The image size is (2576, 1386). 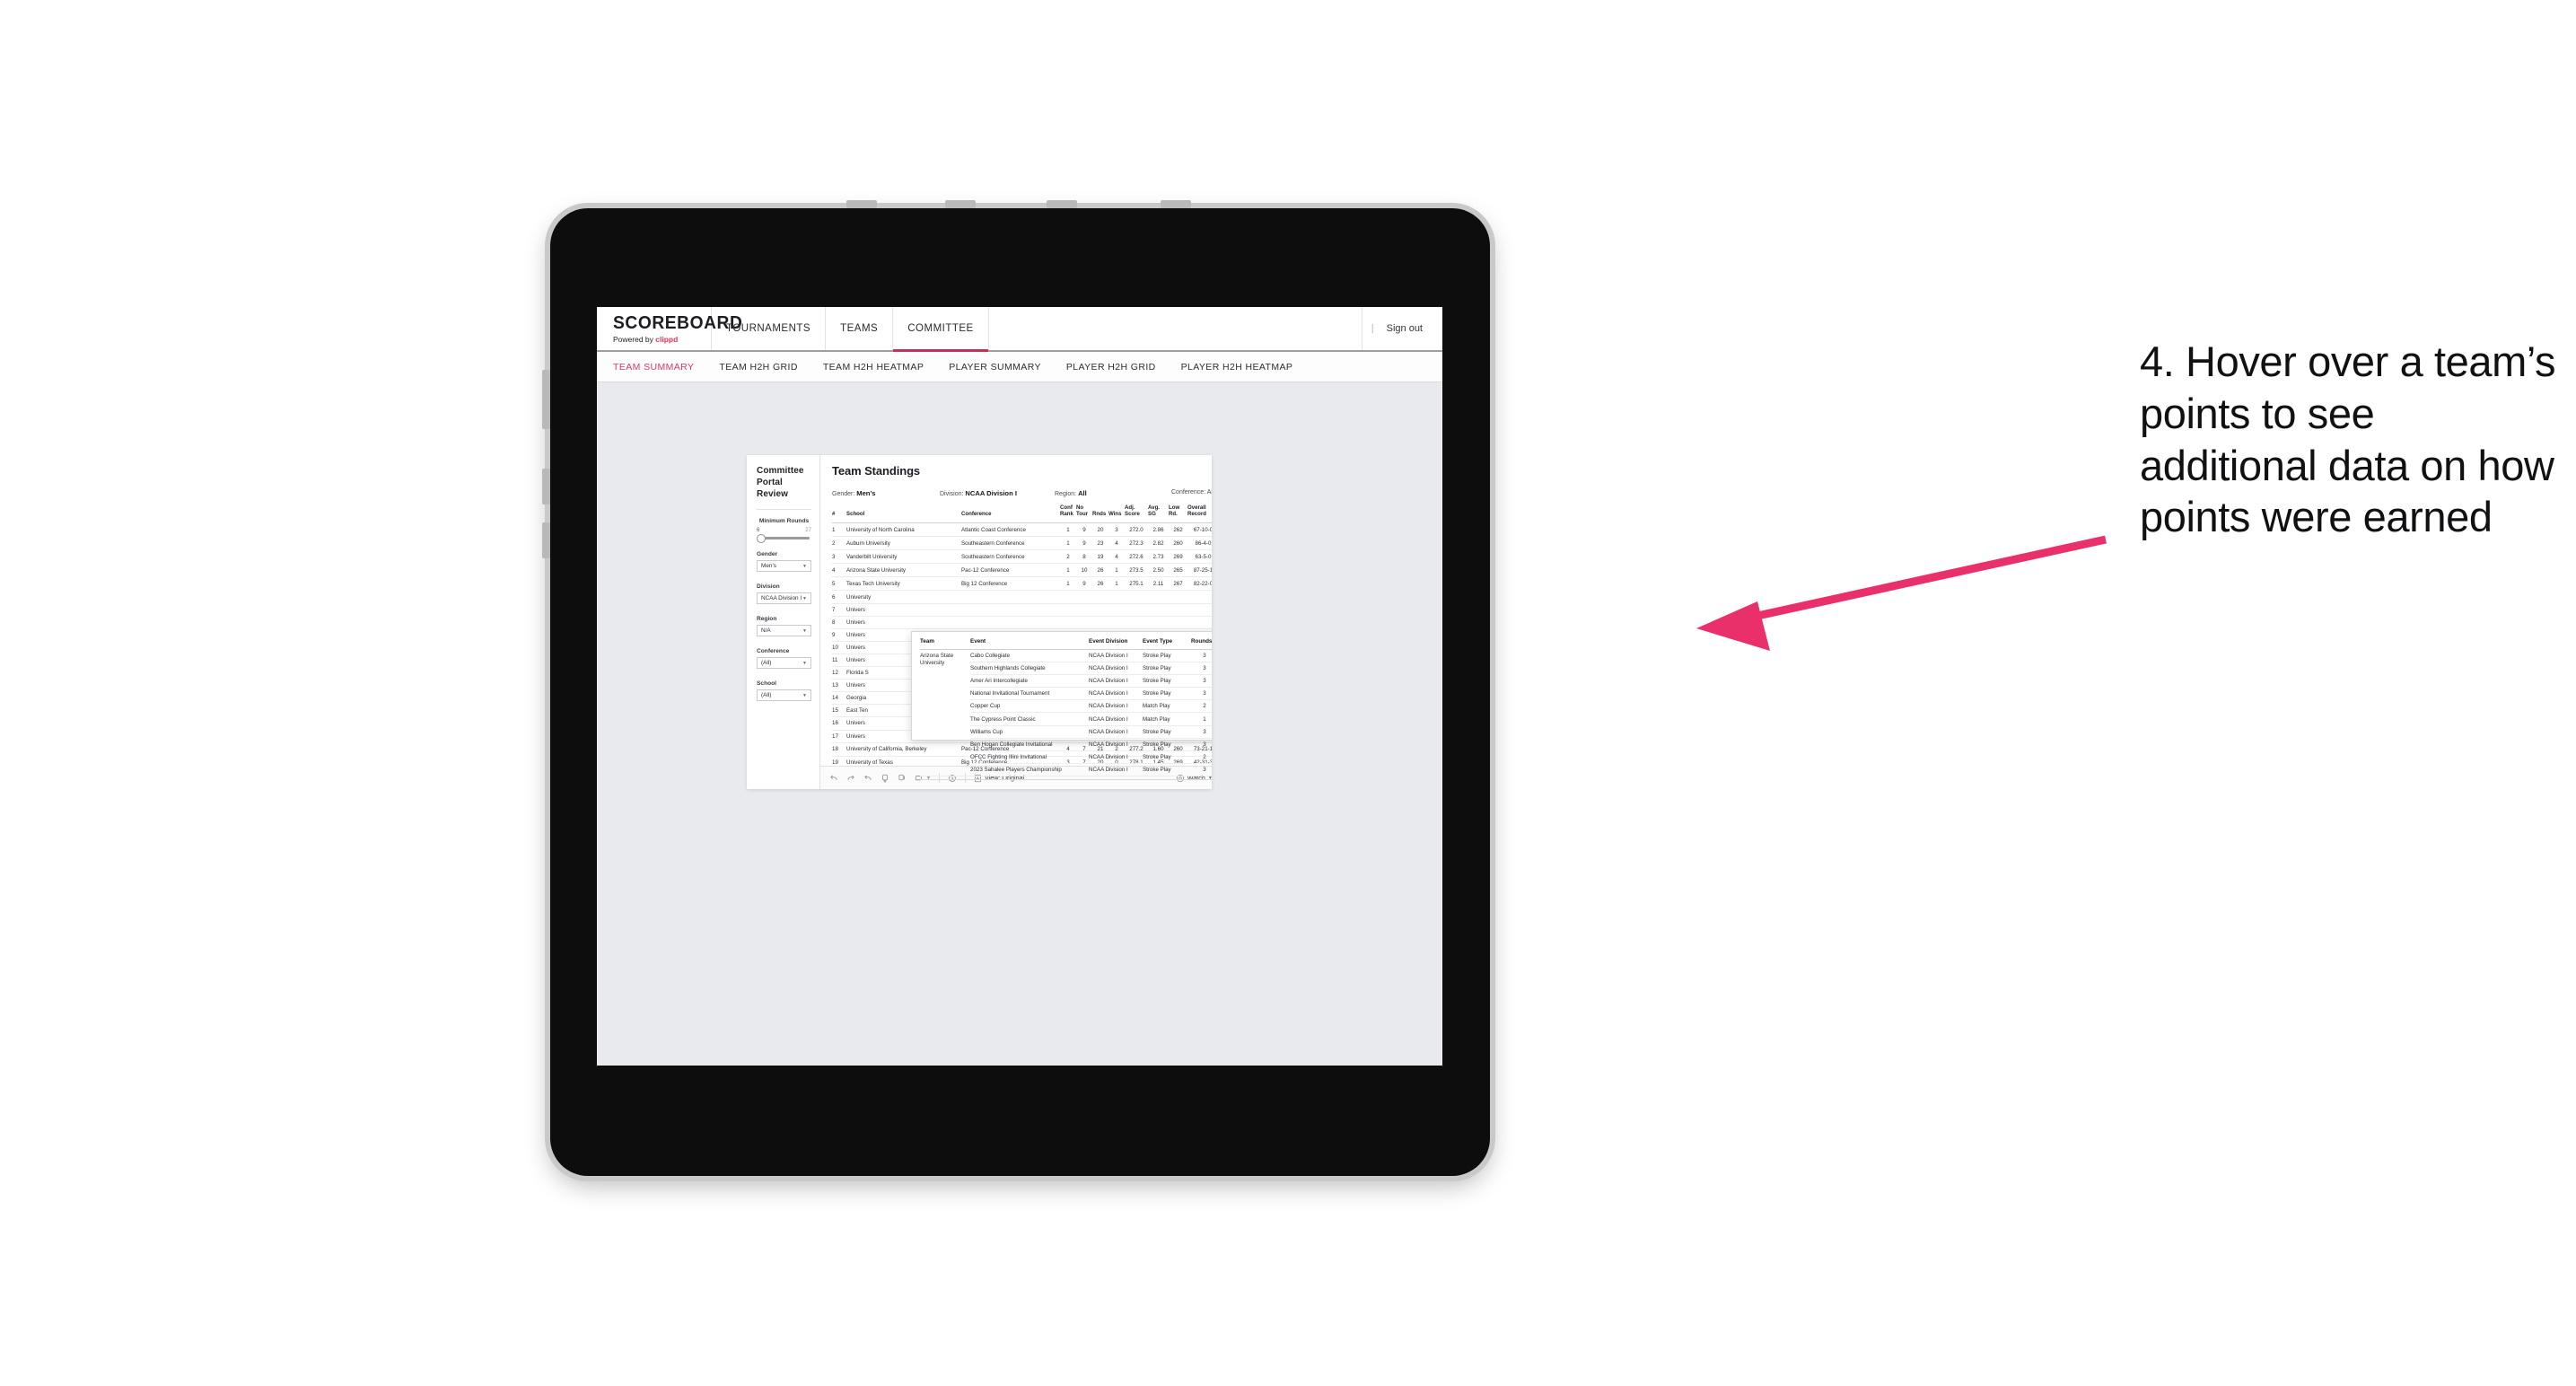 I want to click on tooltip-cell-rounds: 3, so click(x=1201, y=732).